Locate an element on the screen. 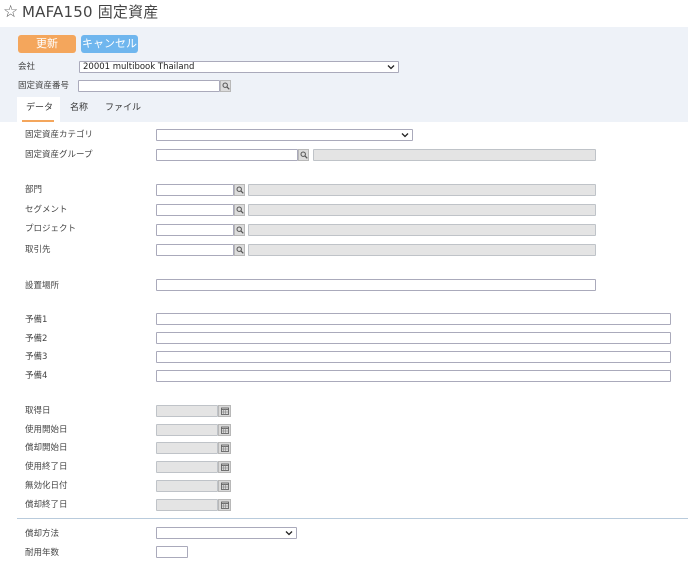 The height and width of the screenshot is (561, 688). section-divider is located at coordinates (352, 518).